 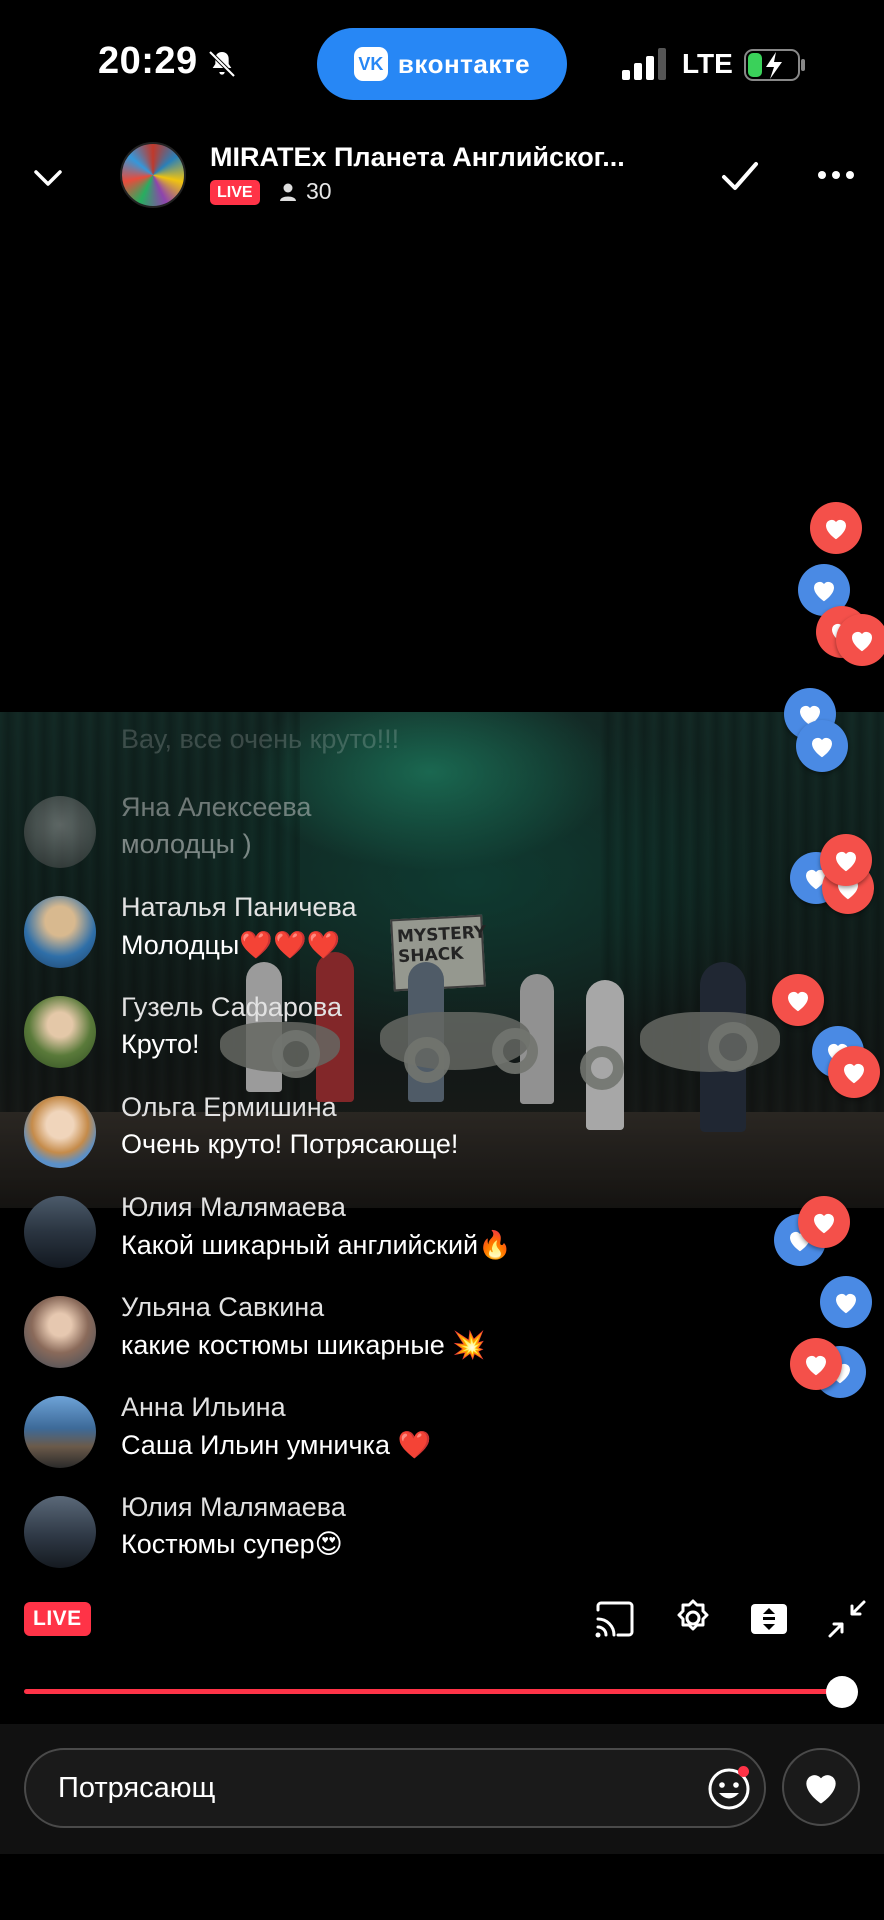 What do you see at coordinates (743, 1771) in the screenshot?
I see `notification-dot` at bounding box center [743, 1771].